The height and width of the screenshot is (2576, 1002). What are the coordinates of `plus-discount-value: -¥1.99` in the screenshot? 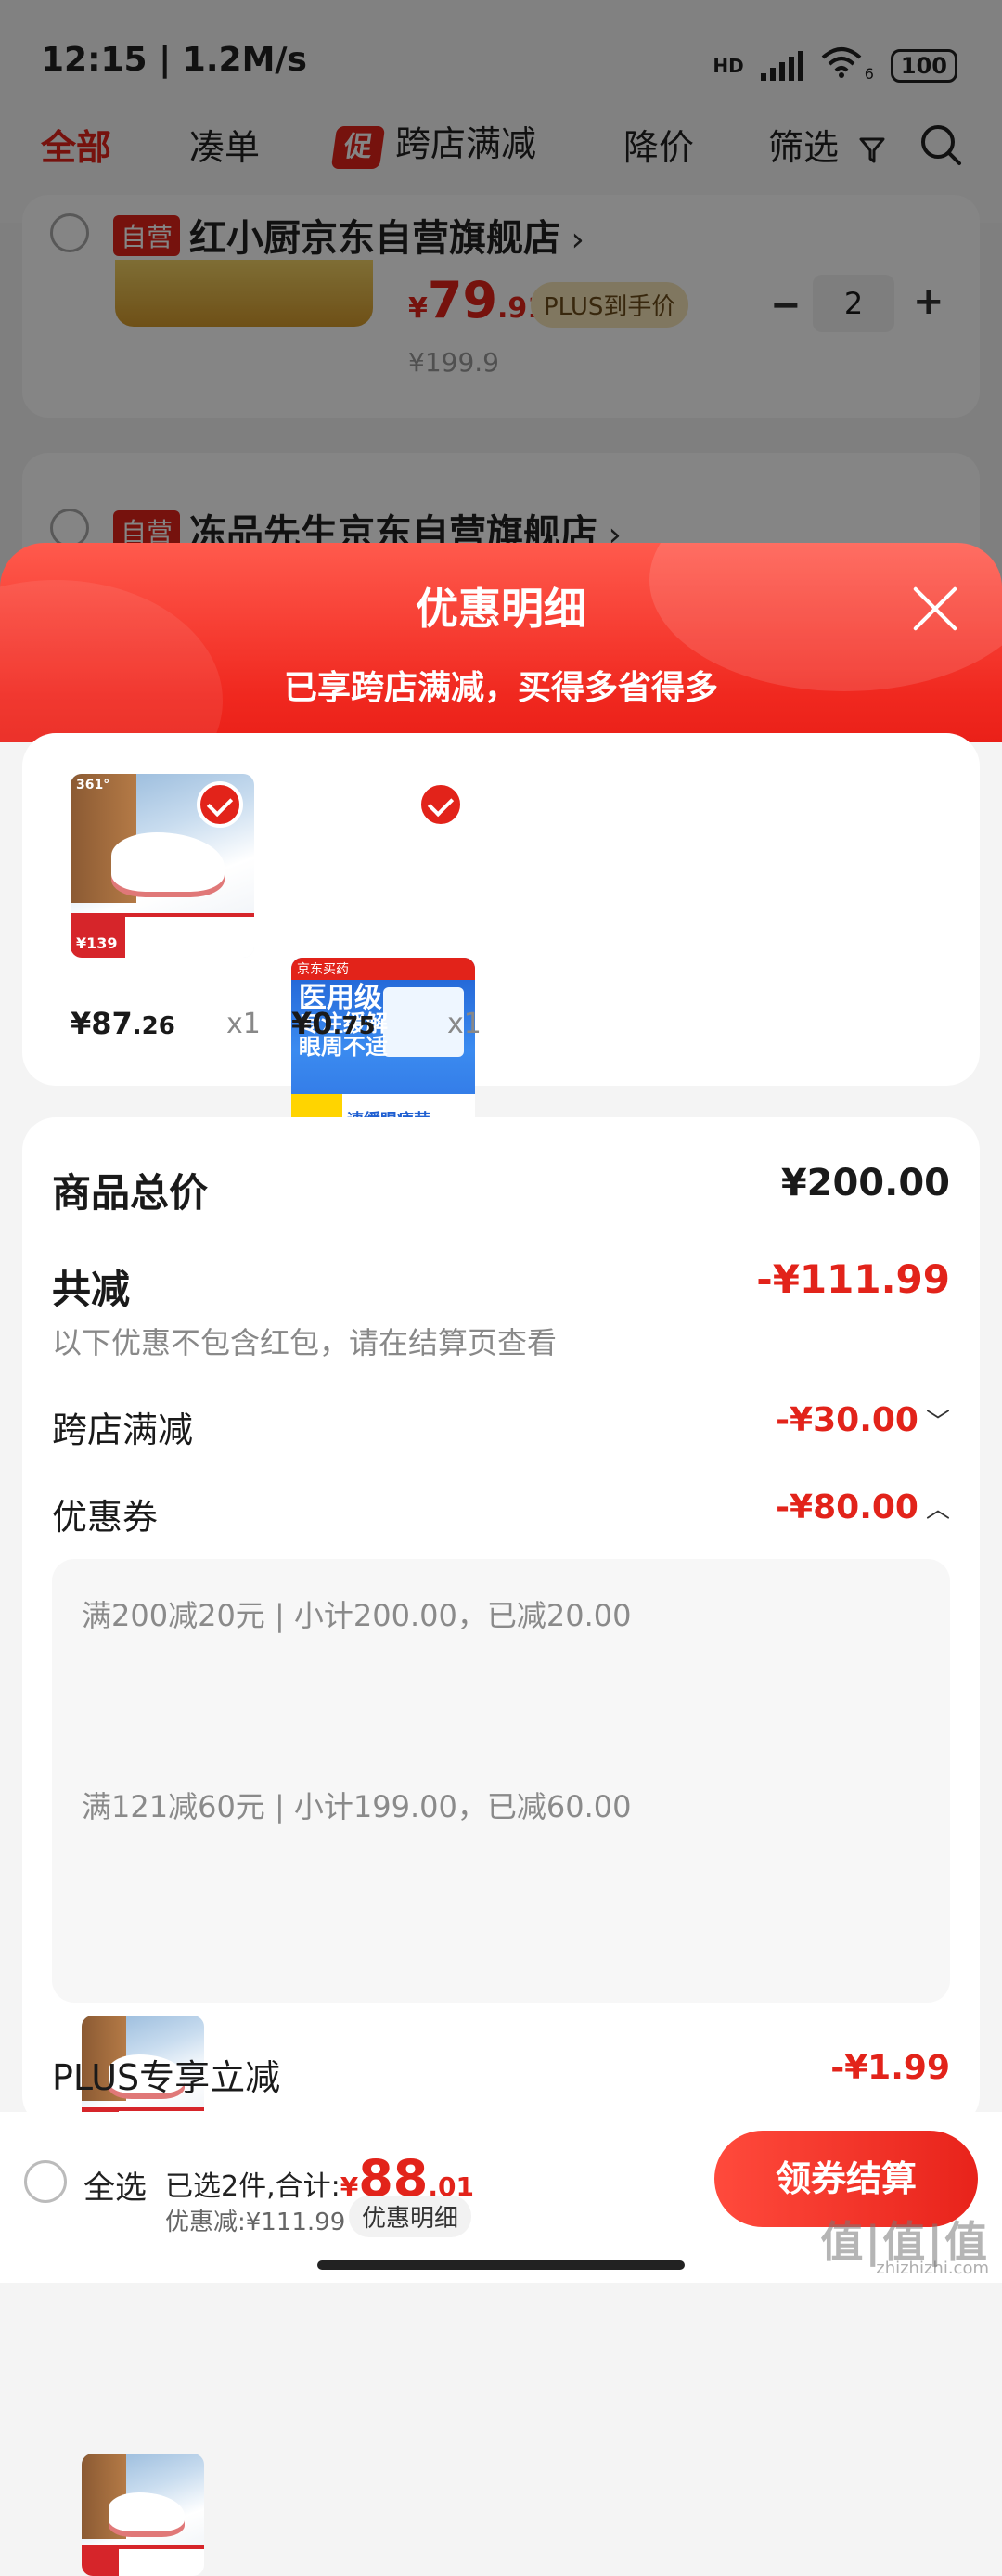 It's located at (890, 2068).